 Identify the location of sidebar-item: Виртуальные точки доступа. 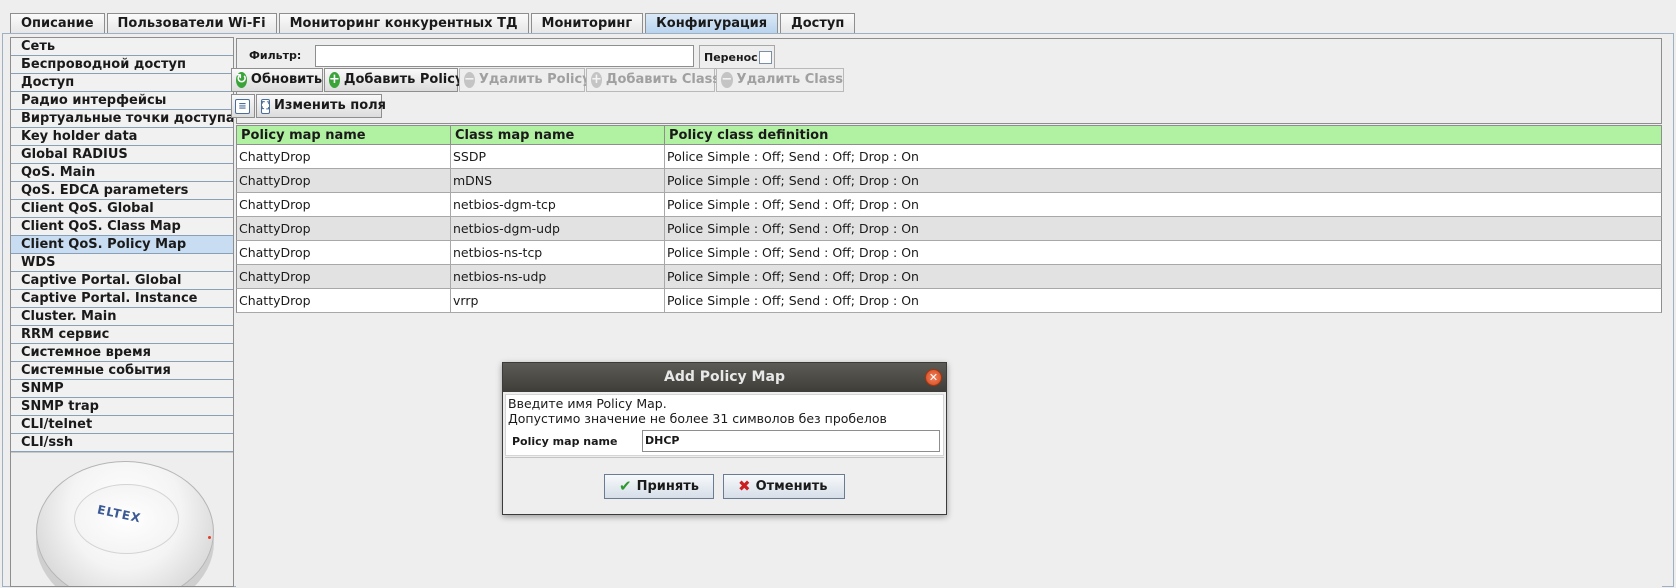
(122, 119).